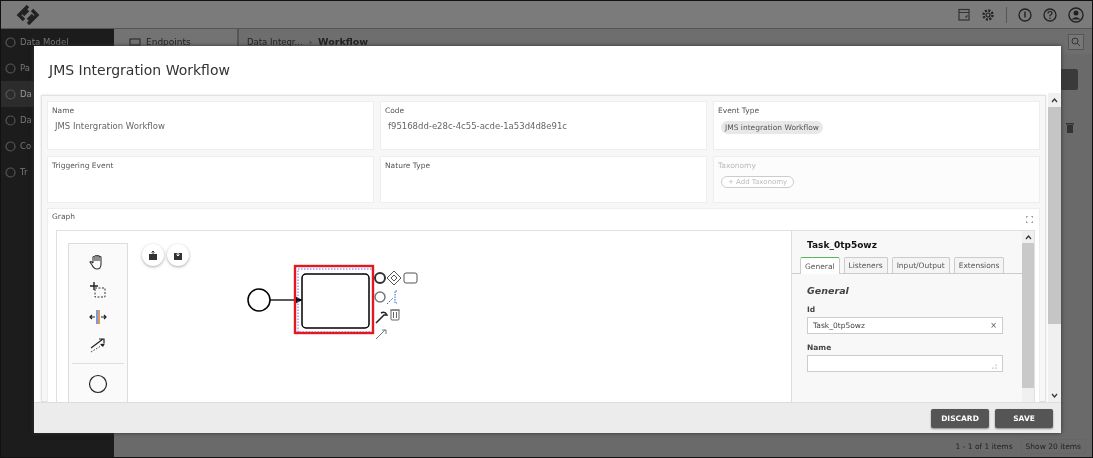  What do you see at coordinates (842, 245) in the screenshot?
I see `element-title: Task_0tp5owz` at bounding box center [842, 245].